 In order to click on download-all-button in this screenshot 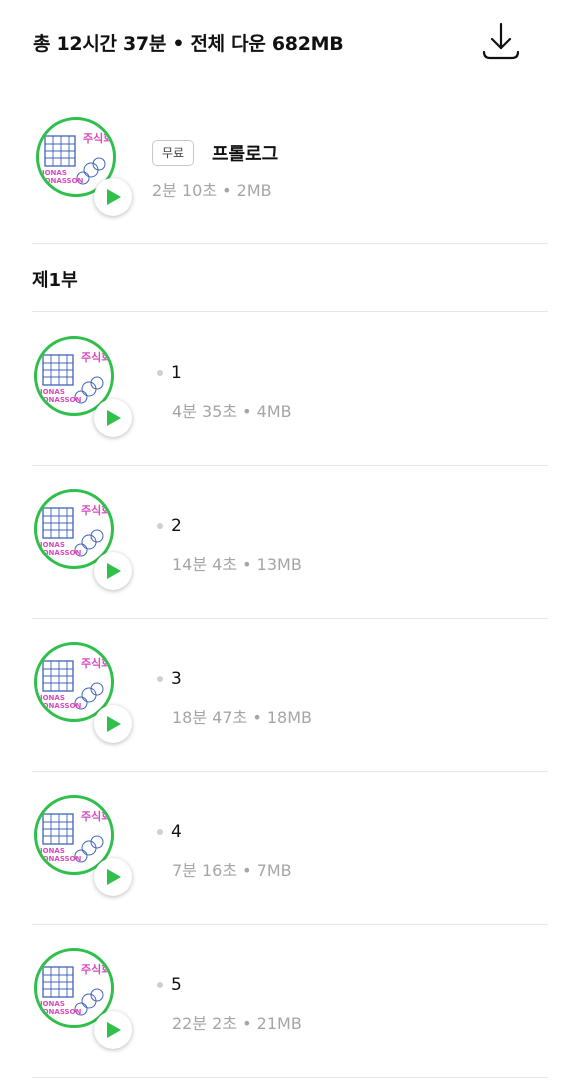, I will do `click(501, 41)`.